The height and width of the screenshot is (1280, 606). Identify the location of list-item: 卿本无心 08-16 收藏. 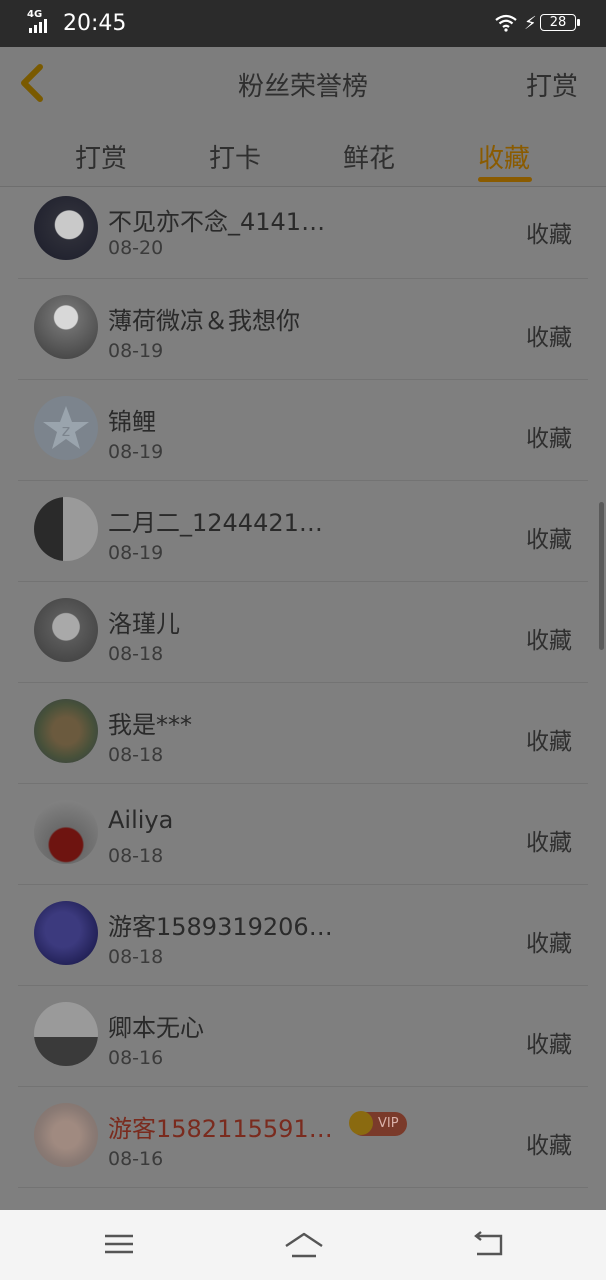
(303, 1036).